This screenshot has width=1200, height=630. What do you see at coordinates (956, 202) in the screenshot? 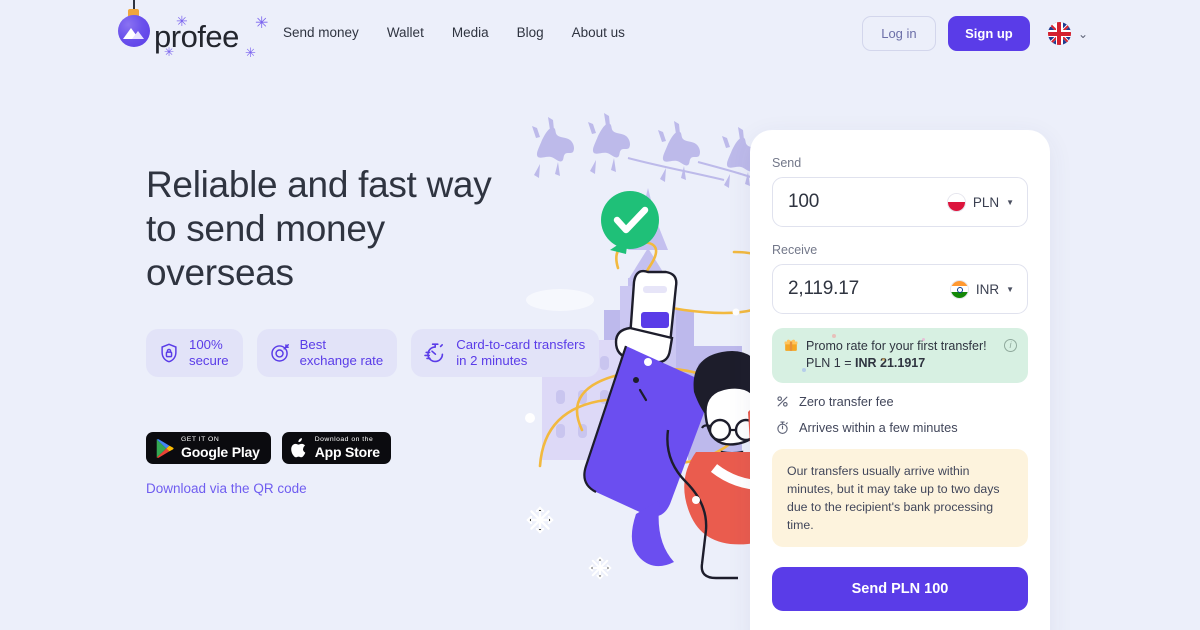
I see `poland-flag-icon` at bounding box center [956, 202].